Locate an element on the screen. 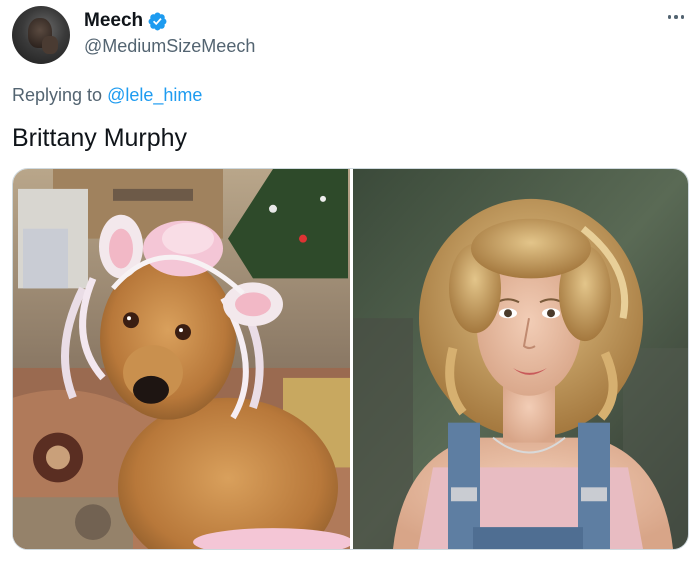  replying-to-mention-link: @lele_hime is located at coordinates (154, 95).